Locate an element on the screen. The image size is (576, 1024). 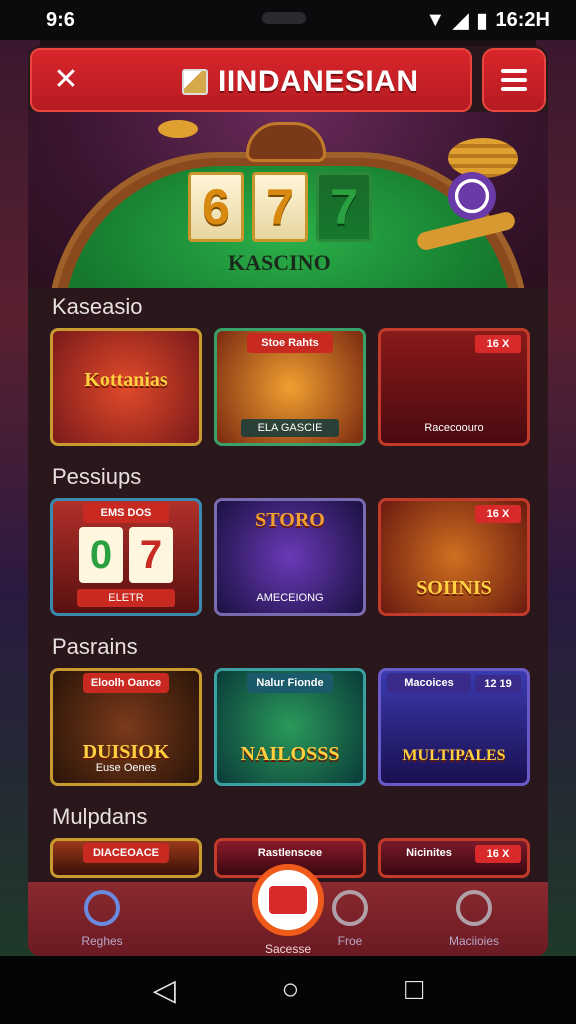
brand-logo-icon is located at coordinates (195, 82).